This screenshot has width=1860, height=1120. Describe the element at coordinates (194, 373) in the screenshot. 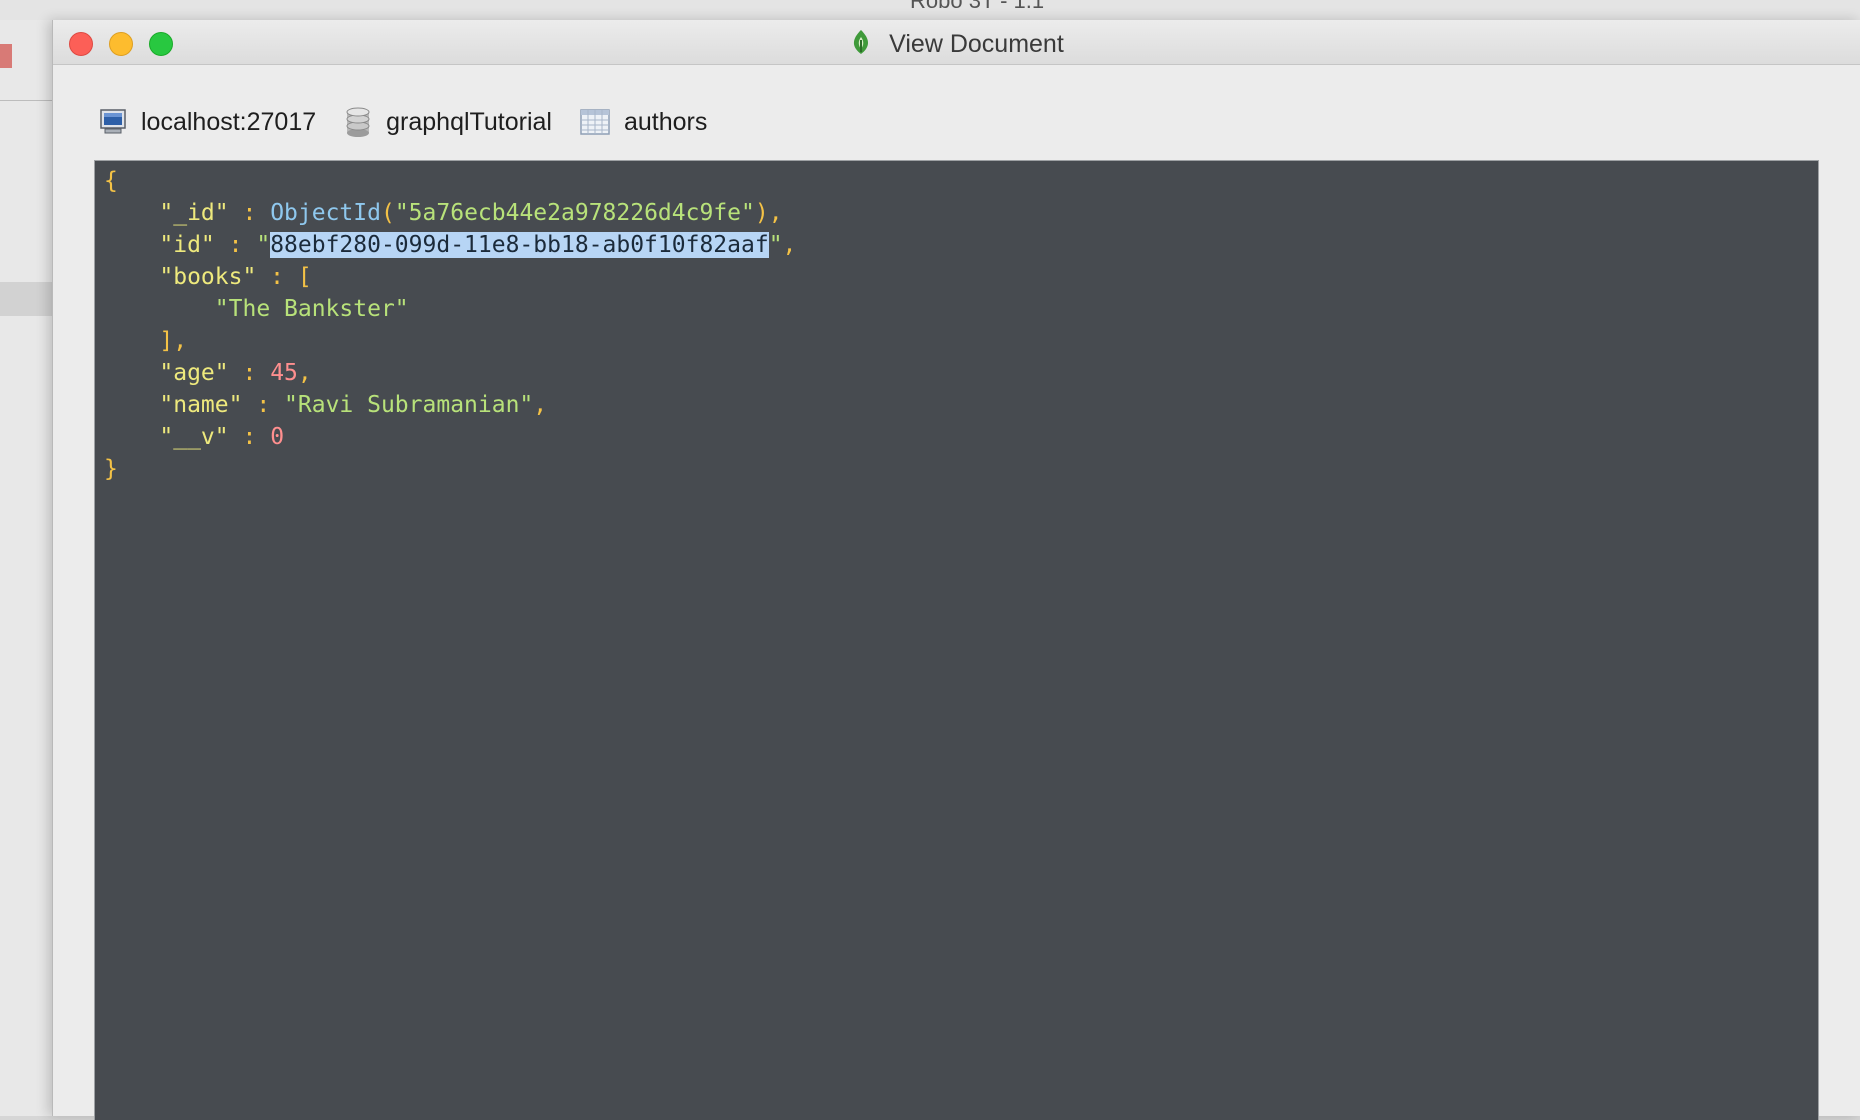

I see `json-key-age: "age"` at that location.